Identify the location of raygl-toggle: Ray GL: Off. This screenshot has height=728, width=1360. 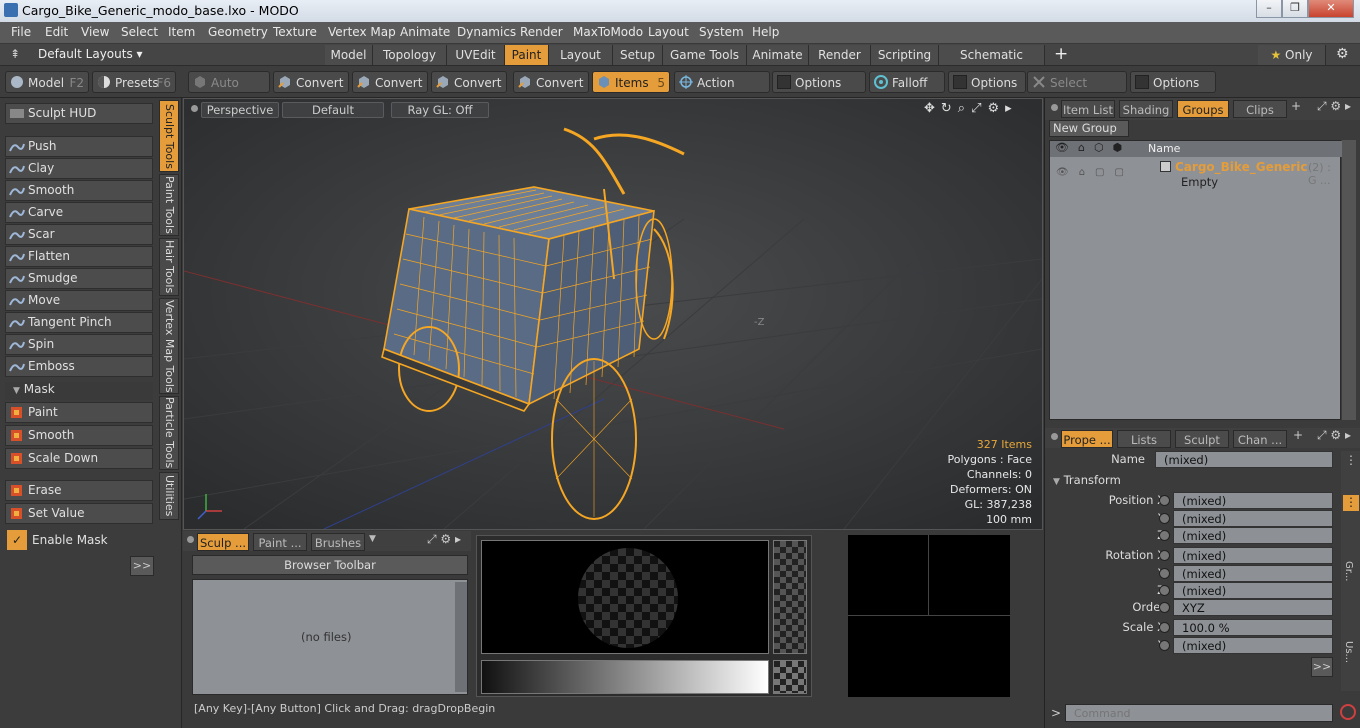
(440, 110).